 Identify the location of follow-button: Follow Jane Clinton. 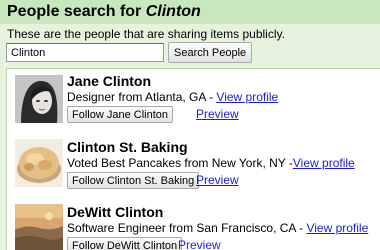
(120, 114).